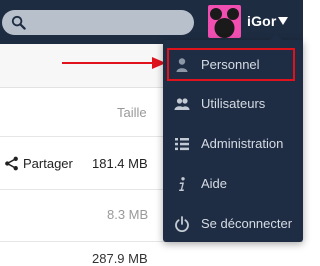 This screenshot has height=266, width=320. I want to click on menu-item-label: Administration, so click(242, 143).